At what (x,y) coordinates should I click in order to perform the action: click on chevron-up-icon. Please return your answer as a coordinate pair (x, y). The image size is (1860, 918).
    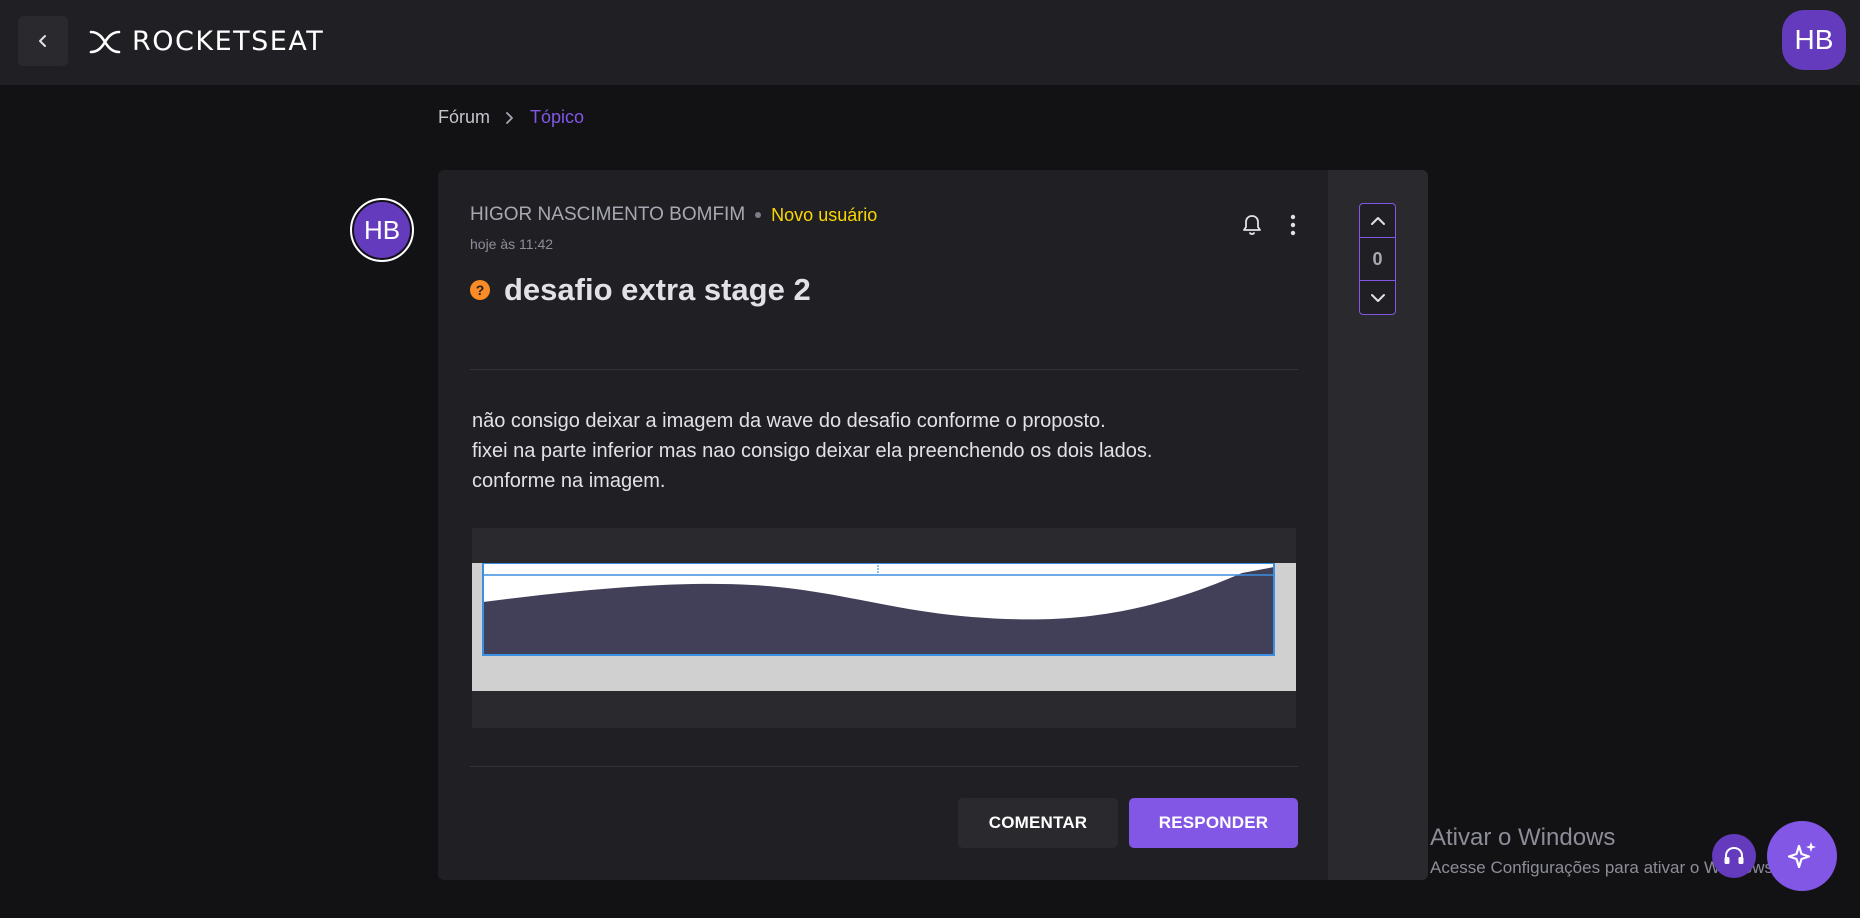
    Looking at the image, I should click on (1377, 220).